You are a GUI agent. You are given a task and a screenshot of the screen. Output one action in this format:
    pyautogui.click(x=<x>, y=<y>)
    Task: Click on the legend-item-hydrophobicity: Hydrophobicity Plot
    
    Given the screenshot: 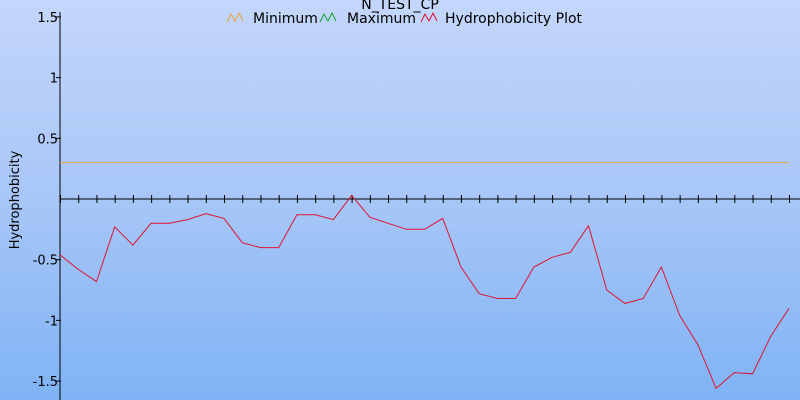 What is the action you would take?
    pyautogui.click(x=501, y=19)
    